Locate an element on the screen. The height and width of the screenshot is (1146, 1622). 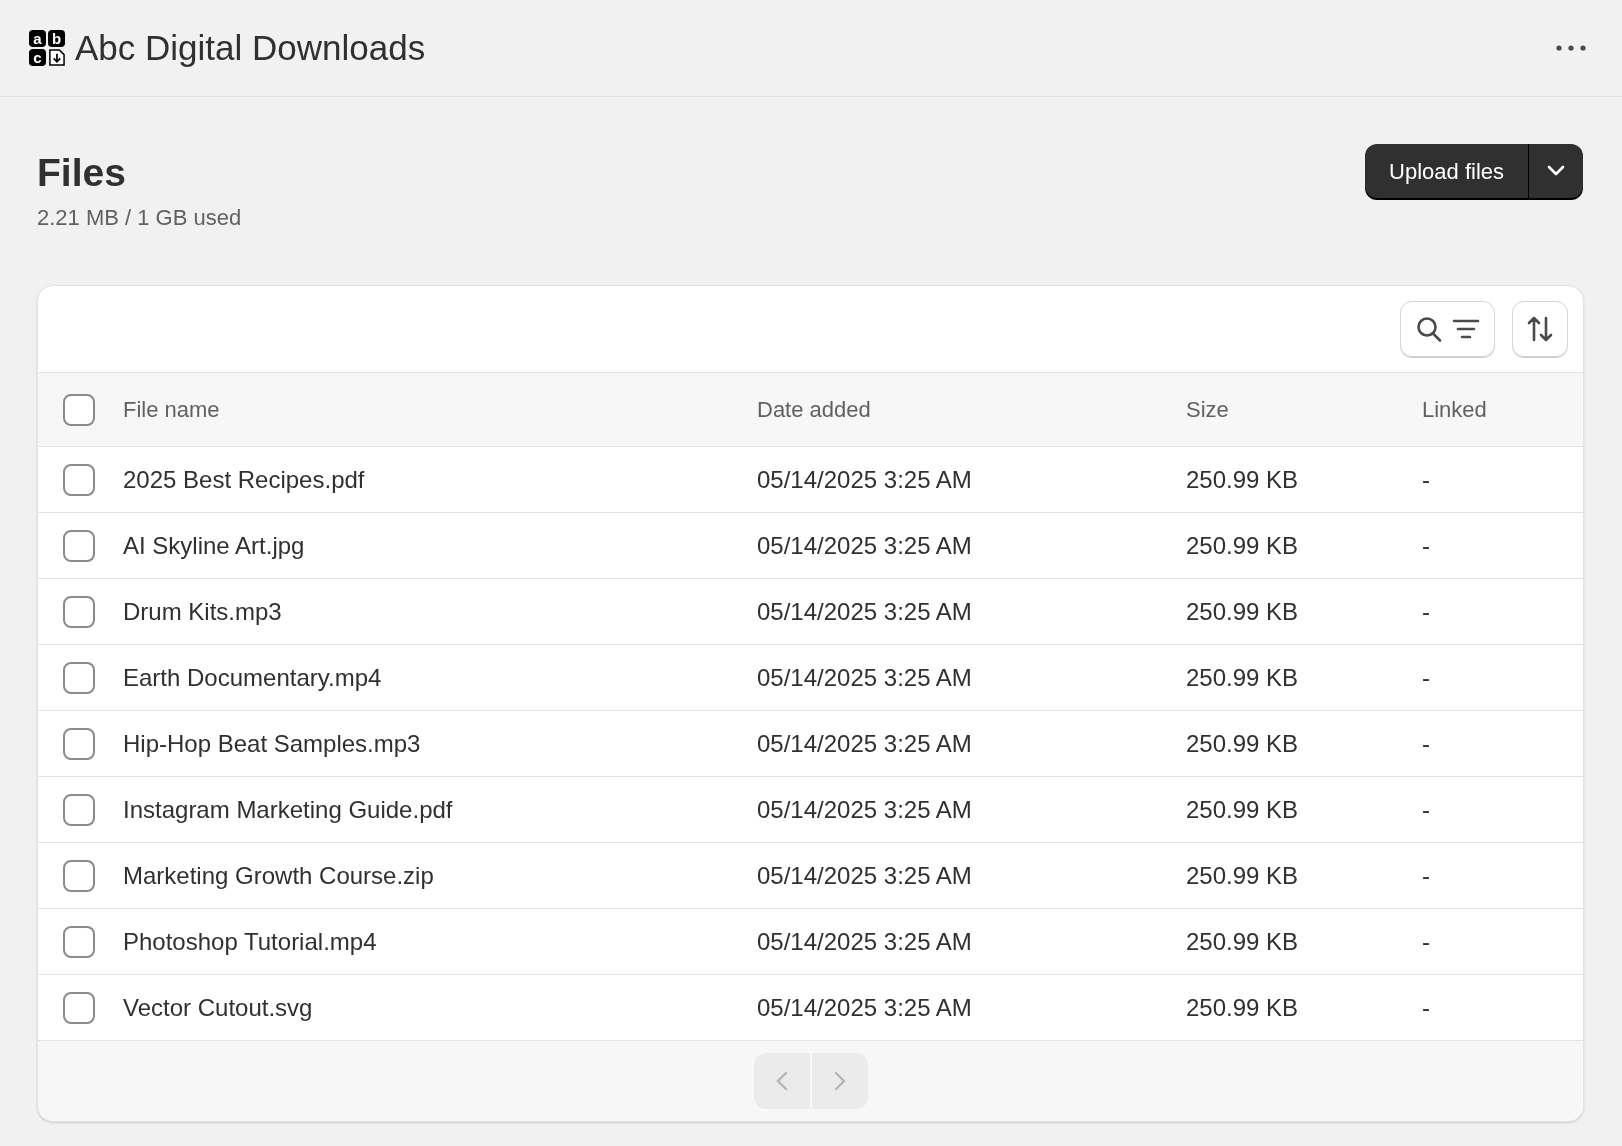
file-row: Earth Documentary.mp4 05/14/2025 3:25 AM 250.99 KB - is located at coordinates (810, 678).